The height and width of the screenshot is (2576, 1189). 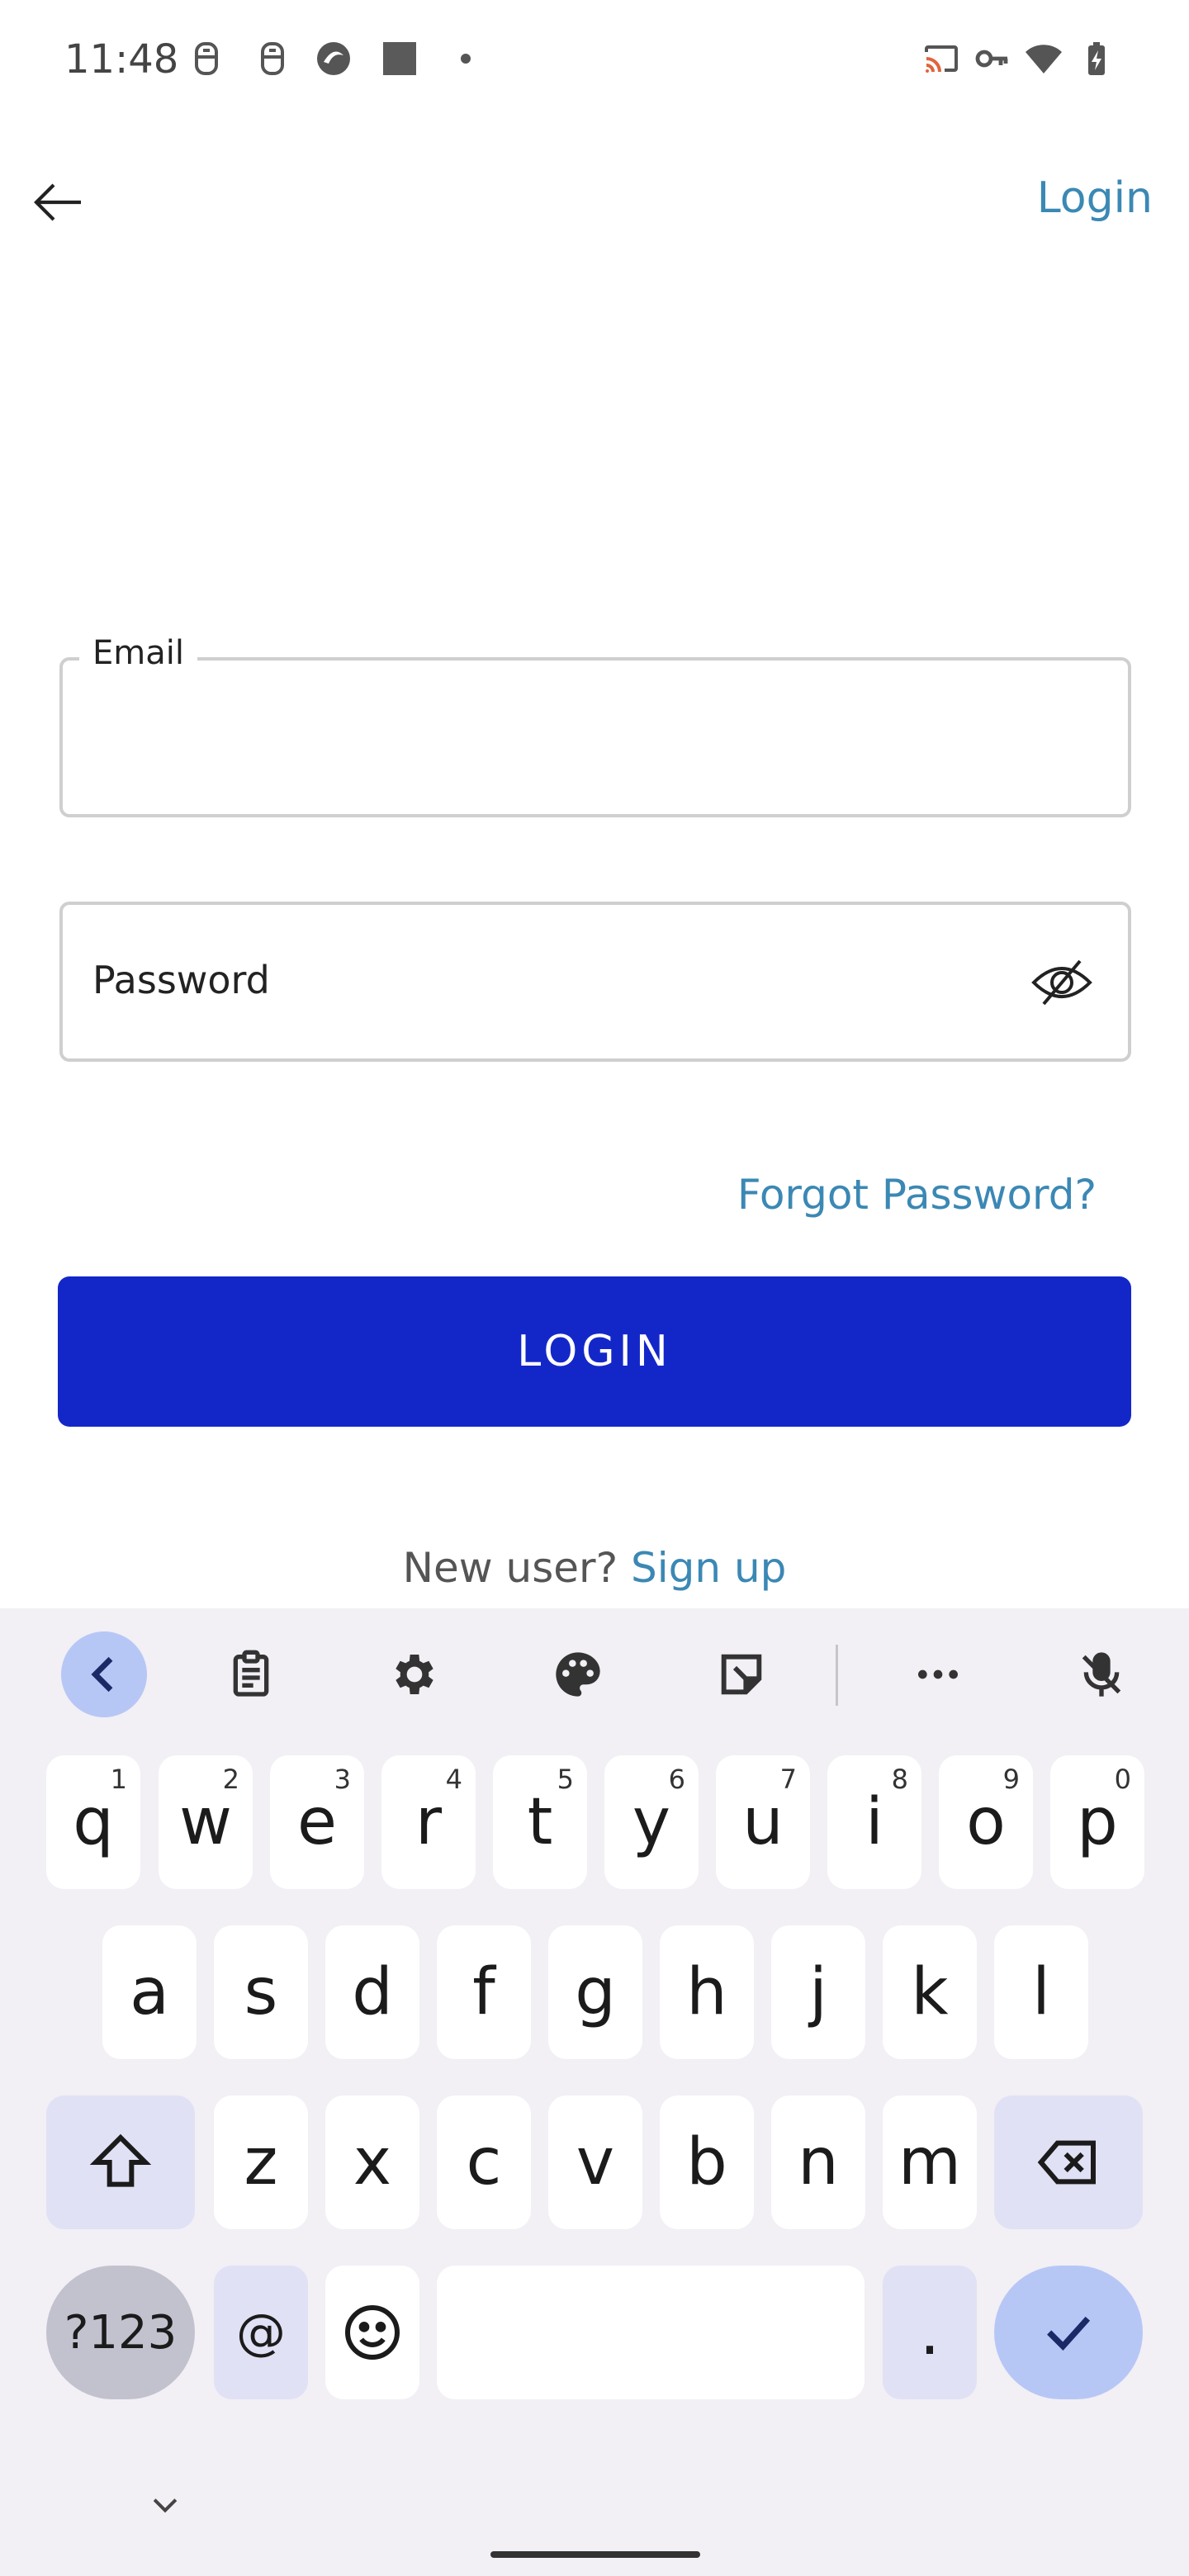 What do you see at coordinates (595, 1992) in the screenshot?
I see `key-g: g` at bounding box center [595, 1992].